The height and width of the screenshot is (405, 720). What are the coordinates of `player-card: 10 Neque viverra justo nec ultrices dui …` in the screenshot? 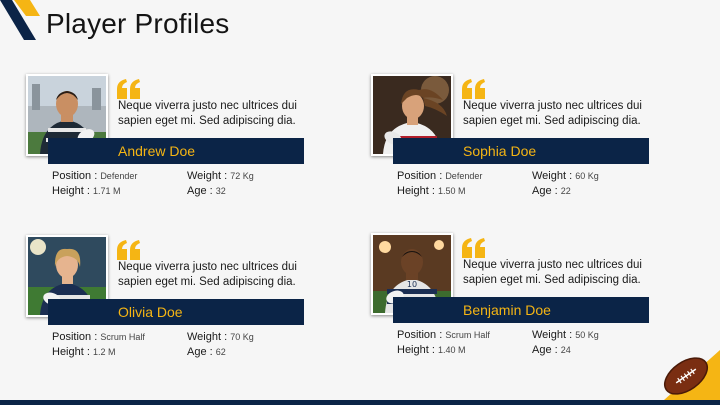 It's located at (521, 298).